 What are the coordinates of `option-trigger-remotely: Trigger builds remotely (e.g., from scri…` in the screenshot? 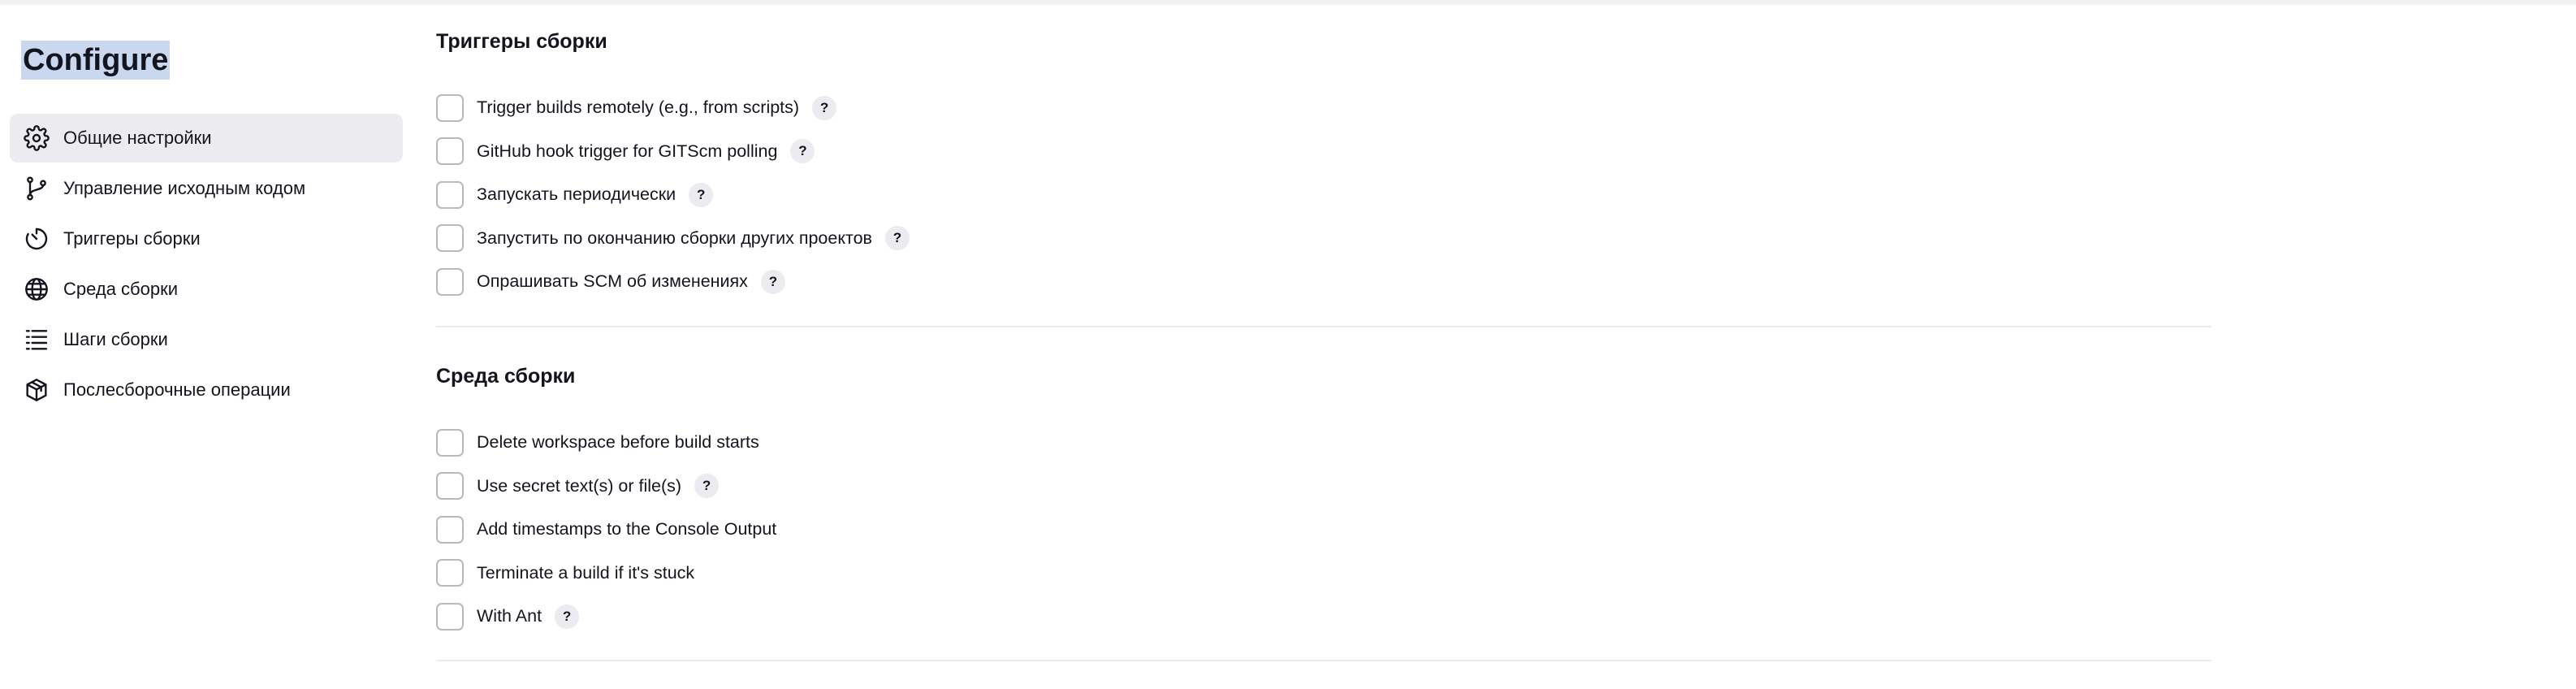 It's located at (1324, 108).